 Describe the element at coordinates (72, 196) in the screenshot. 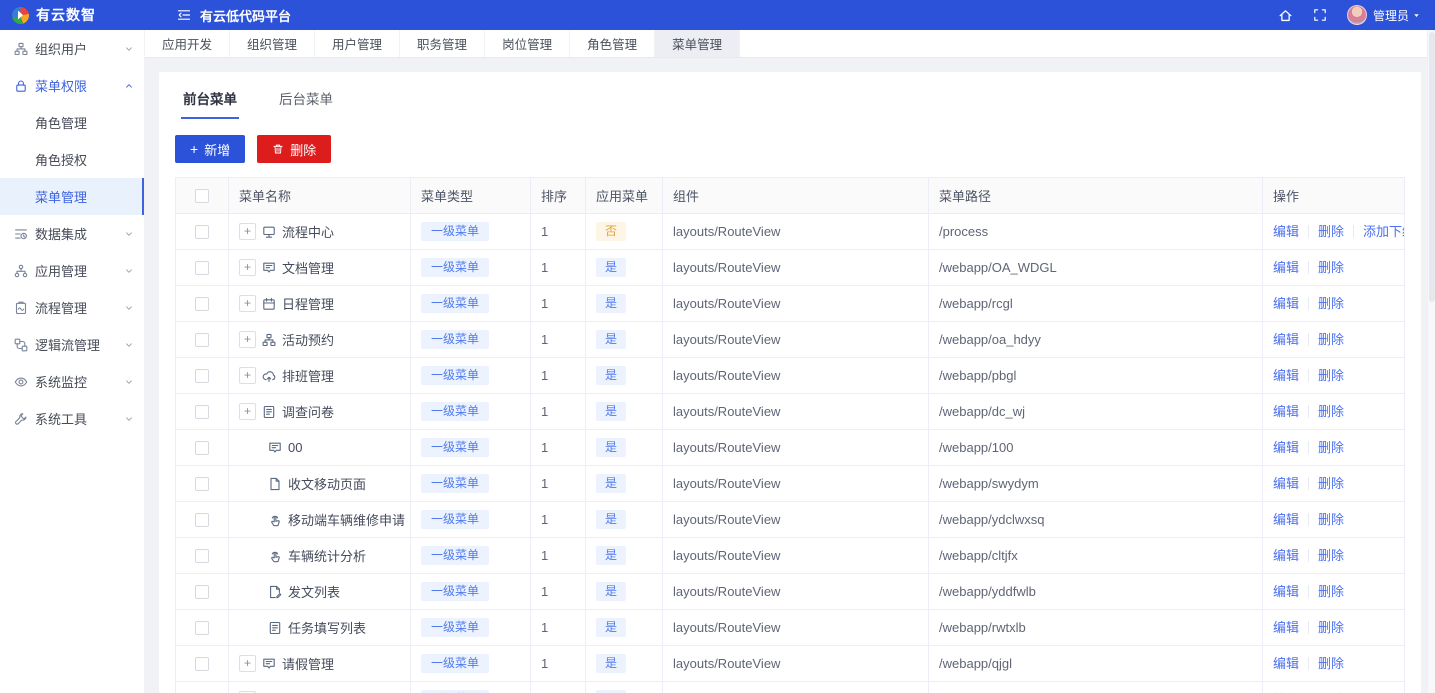

I see `sidebar-subitem: 菜单管理` at that location.